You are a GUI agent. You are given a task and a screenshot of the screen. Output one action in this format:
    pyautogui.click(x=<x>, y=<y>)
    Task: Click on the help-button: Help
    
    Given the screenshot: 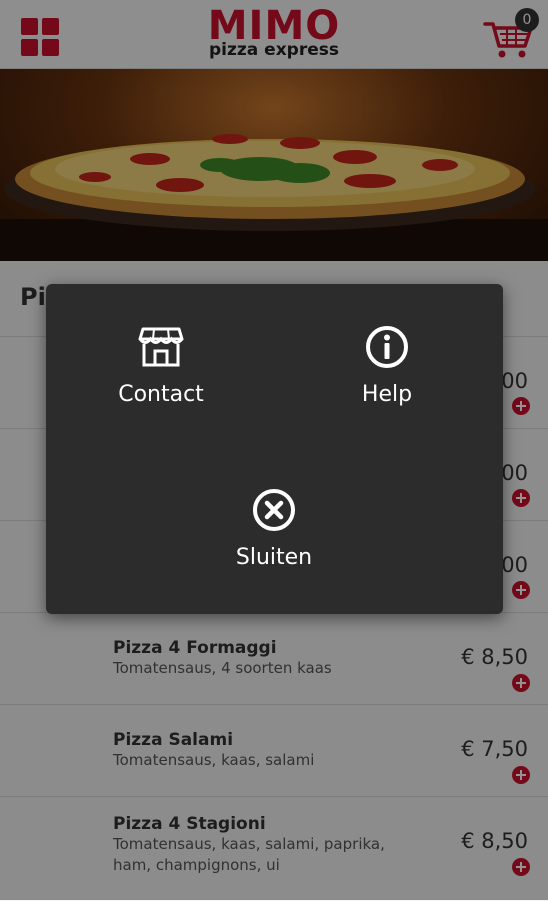 What is the action you would take?
    pyautogui.click(x=387, y=365)
    